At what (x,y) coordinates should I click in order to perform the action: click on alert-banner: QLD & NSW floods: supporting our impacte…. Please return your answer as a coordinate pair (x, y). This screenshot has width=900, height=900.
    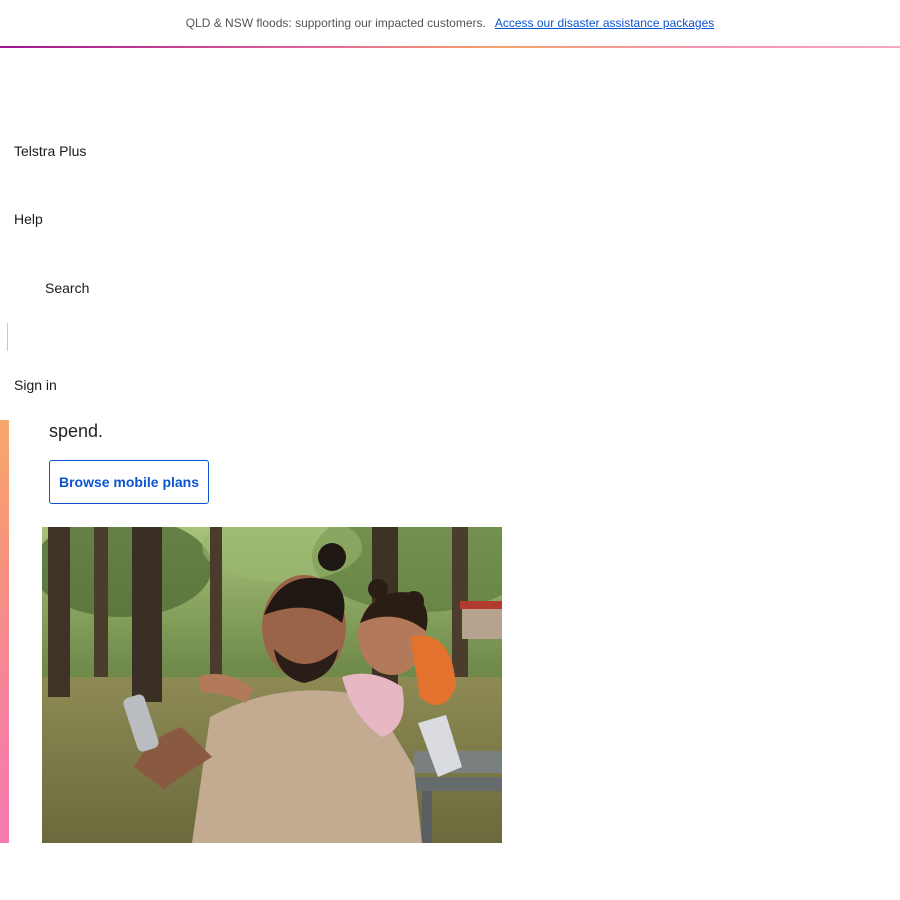
    Looking at the image, I should click on (450, 23).